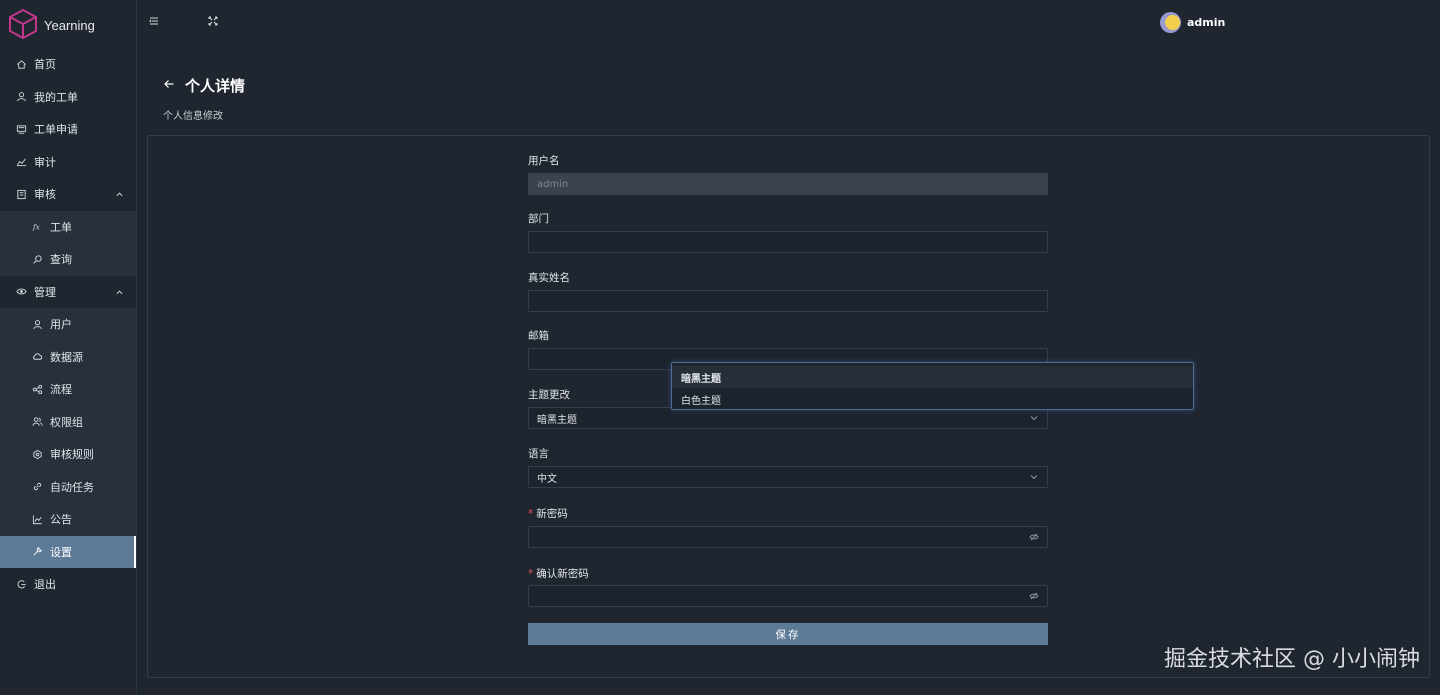 The image size is (1440, 695). Describe the element at coordinates (68, 97) in the screenshot. I see `sidebar-item-my-orders: 我的工单` at that location.